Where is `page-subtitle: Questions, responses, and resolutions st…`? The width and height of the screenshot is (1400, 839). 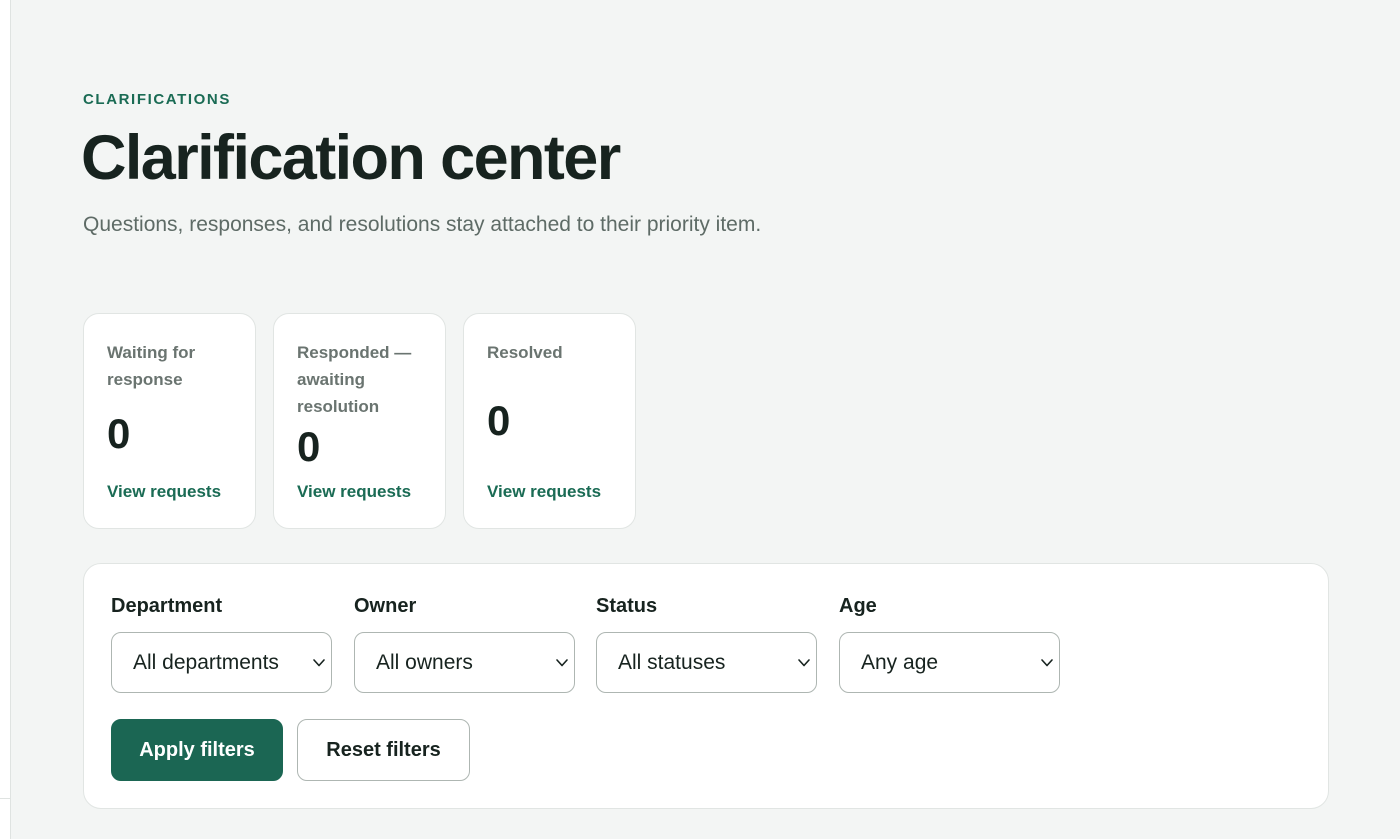 page-subtitle: Questions, responses, and resolutions st… is located at coordinates (422, 224).